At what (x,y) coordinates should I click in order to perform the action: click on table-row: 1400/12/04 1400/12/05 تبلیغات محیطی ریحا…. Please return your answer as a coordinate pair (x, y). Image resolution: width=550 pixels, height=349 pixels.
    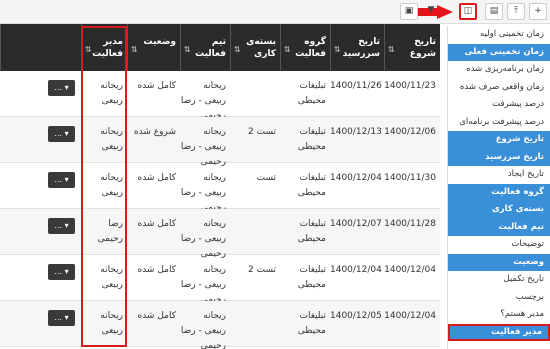
    Looking at the image, I should click on (220, 325).